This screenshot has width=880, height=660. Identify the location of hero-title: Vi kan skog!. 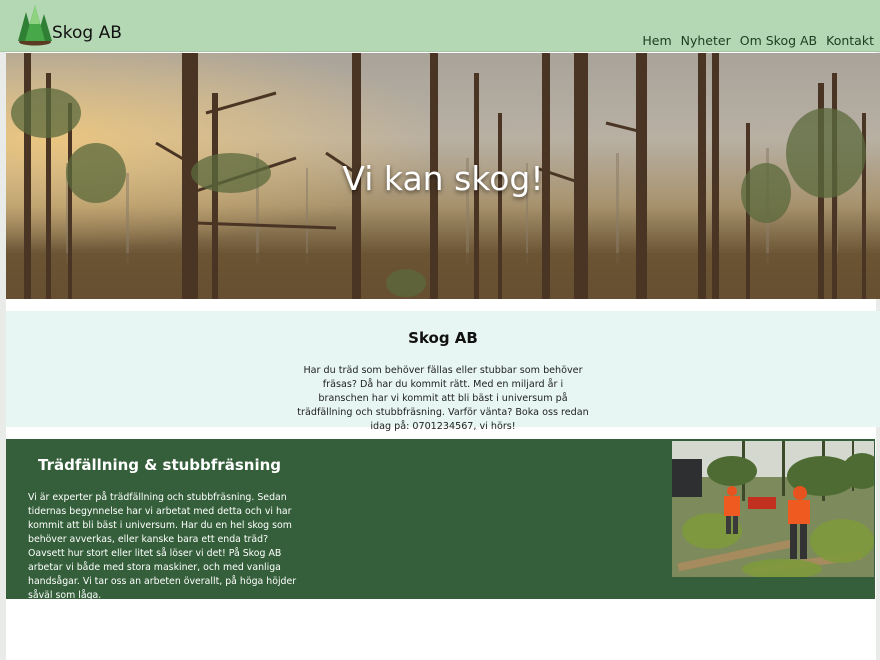
(443, 178).